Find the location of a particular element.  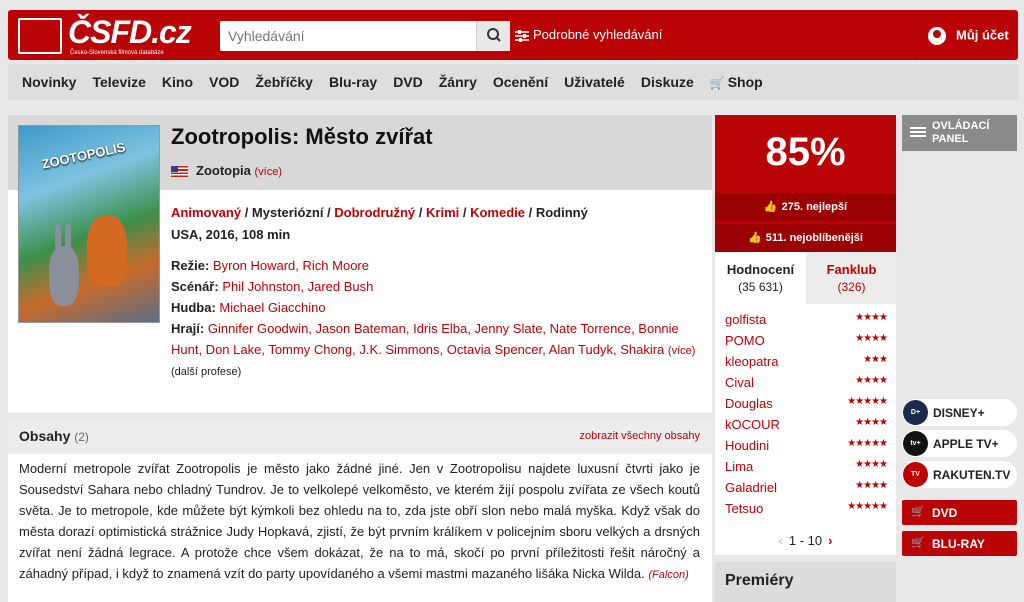

genre-link: Krimi is located at coordinates (442, 212).